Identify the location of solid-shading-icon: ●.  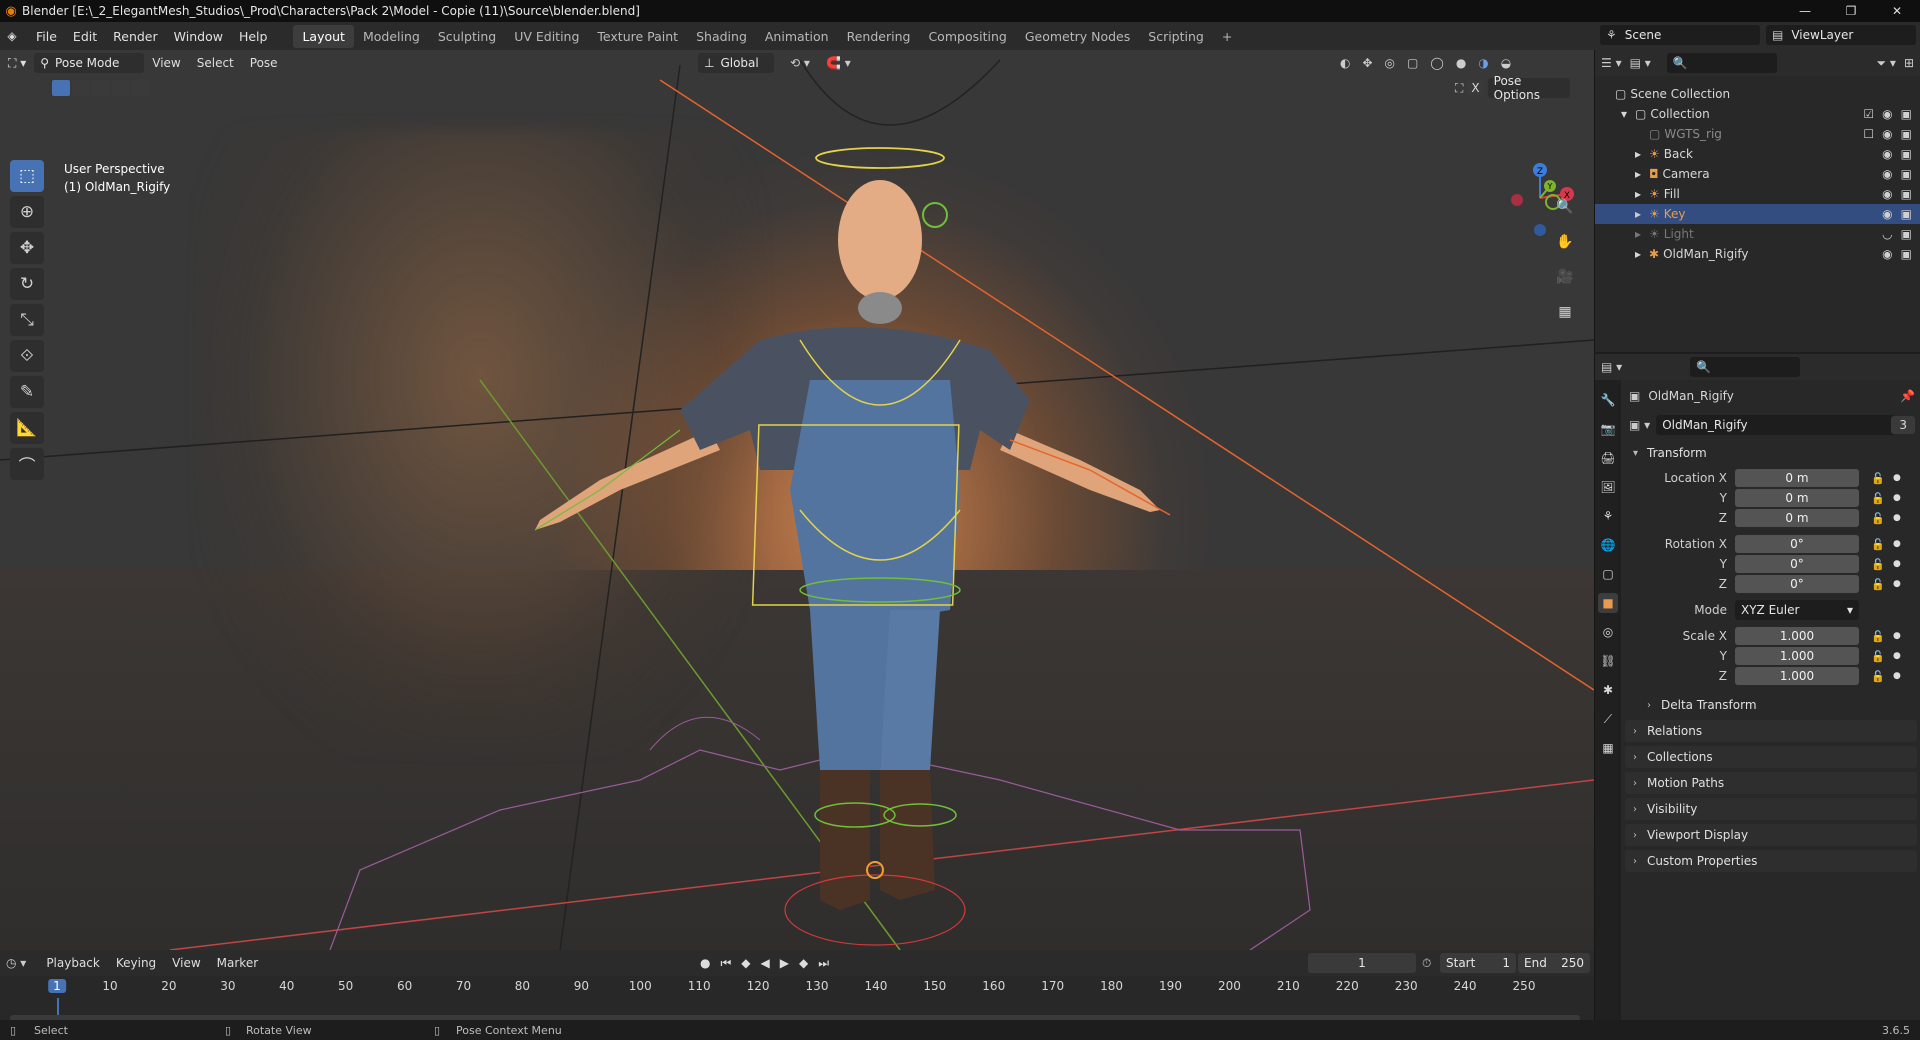
(1461, 63).